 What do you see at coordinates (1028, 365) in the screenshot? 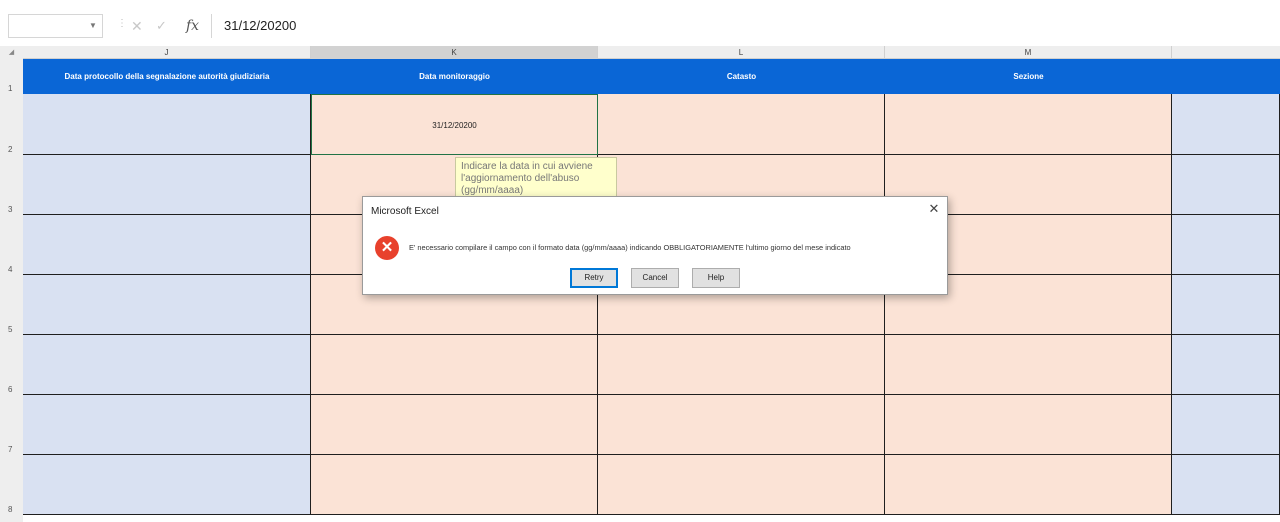
I see `cell-m6` at bounding box center [1028, 365].